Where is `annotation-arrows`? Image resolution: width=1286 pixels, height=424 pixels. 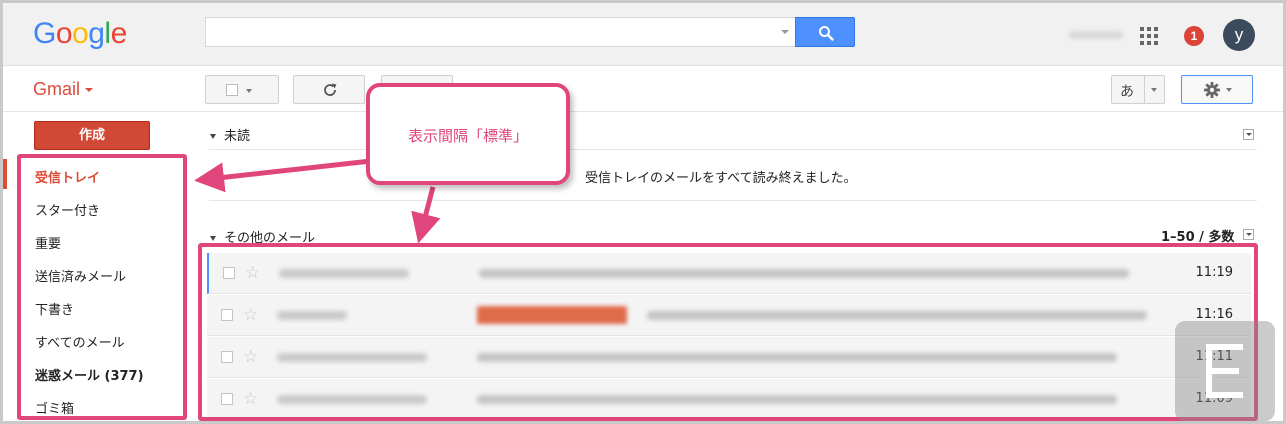
annotation-arrows is located at coordinates (317, 201).